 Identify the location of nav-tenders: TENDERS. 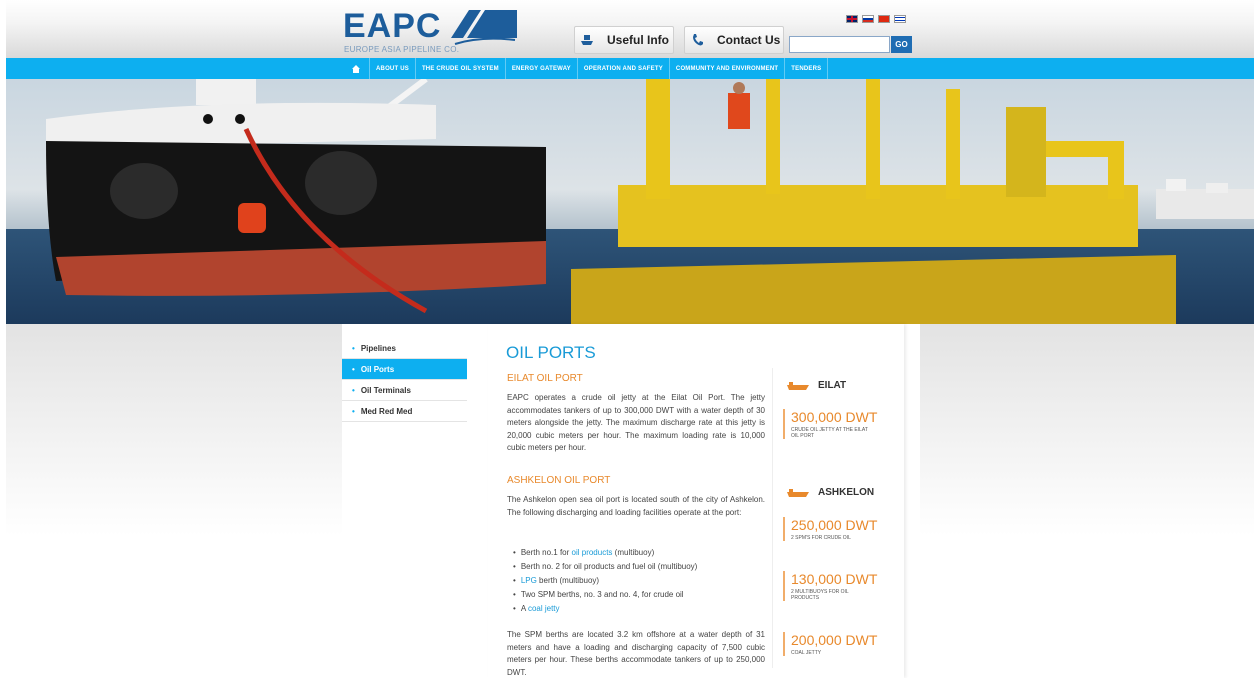
(807, 68).